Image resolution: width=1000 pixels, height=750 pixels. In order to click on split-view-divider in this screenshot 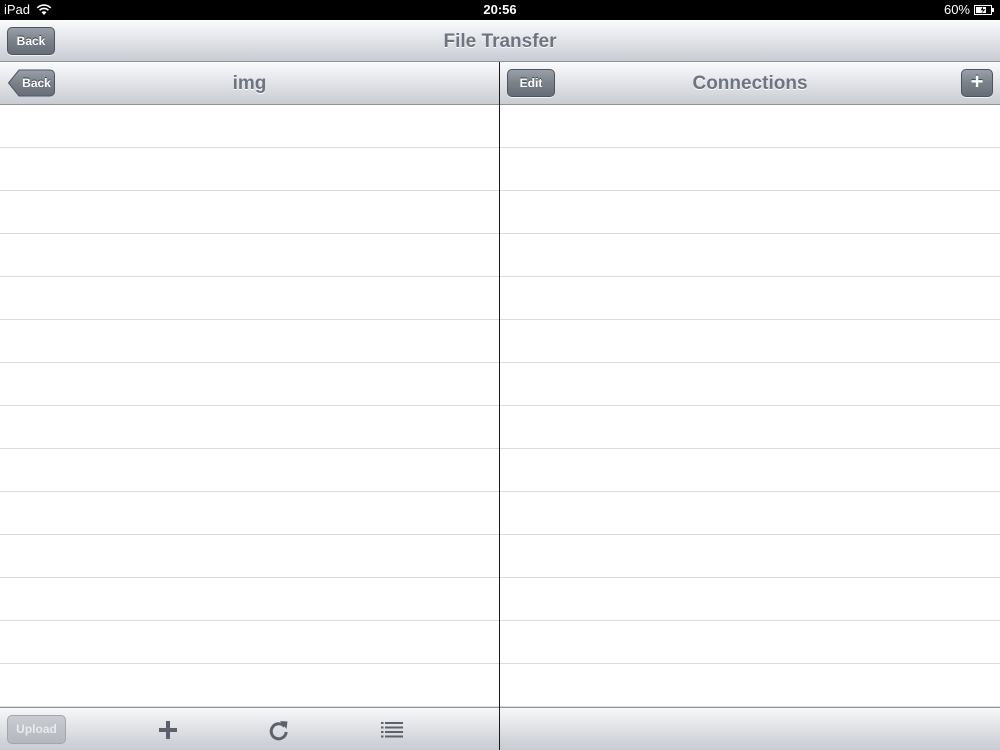, I will do `click(499, 406)`.